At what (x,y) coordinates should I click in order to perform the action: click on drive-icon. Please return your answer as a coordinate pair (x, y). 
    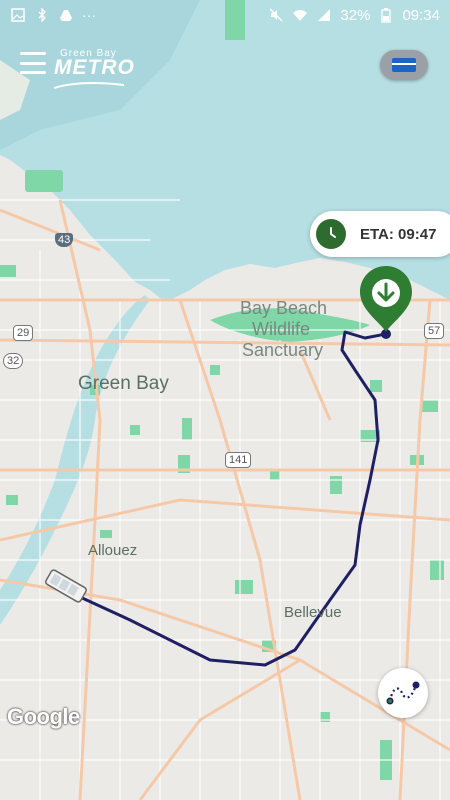
    Looking at the image, I should click on (66, 15).